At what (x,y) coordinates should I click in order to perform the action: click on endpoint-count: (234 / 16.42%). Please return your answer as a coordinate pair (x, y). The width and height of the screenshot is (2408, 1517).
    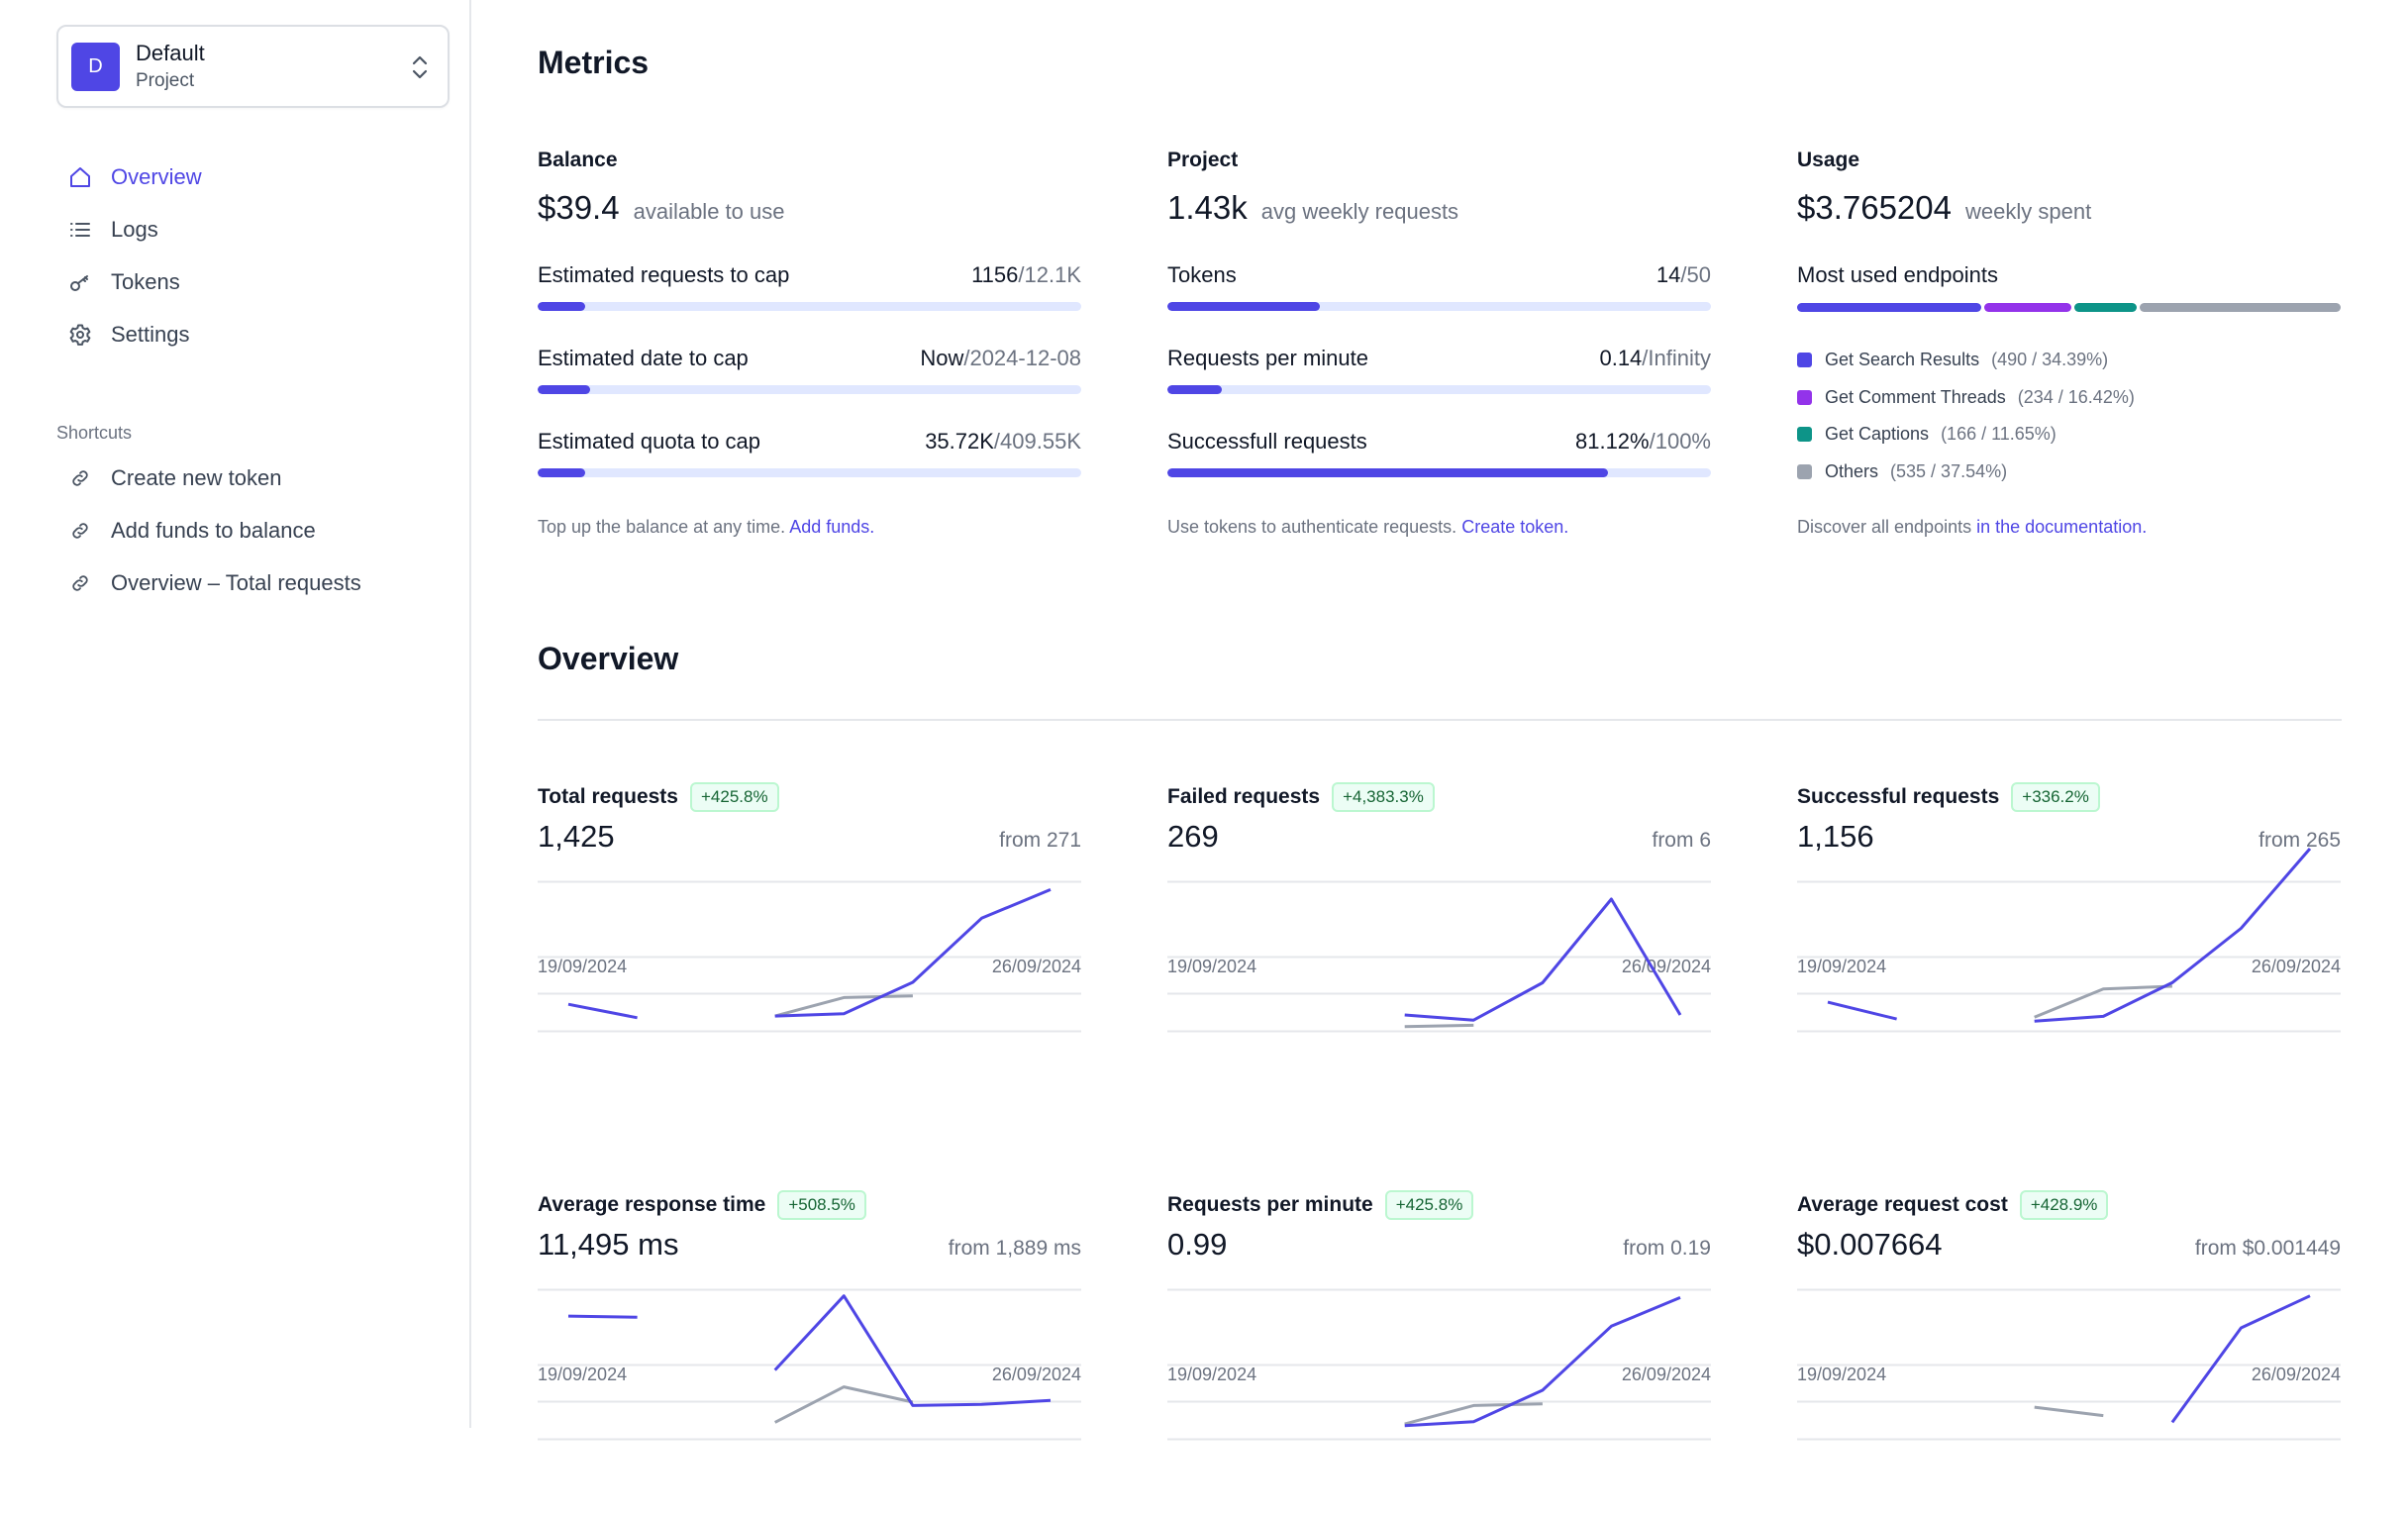
    Looking at the image, I should click on (2076, 397).